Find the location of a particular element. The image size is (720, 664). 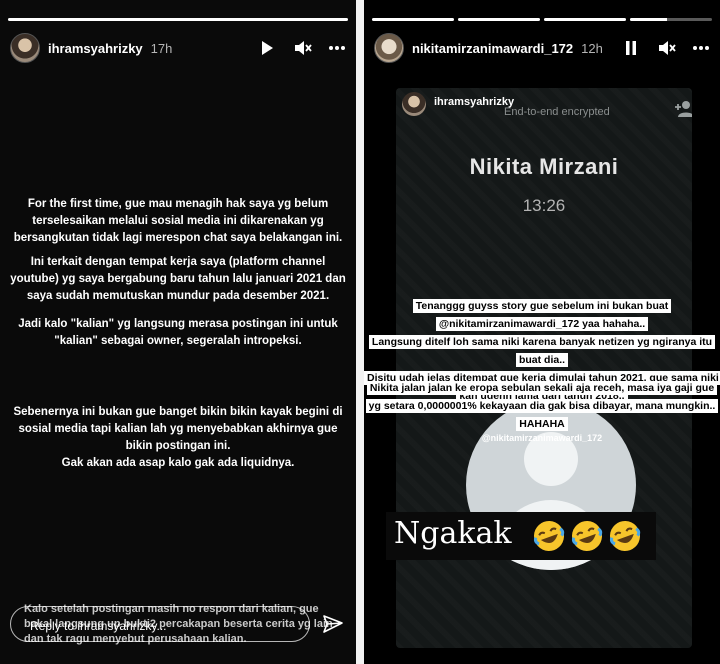

story-timestamp: 12h is located at coordinates (592, 48).